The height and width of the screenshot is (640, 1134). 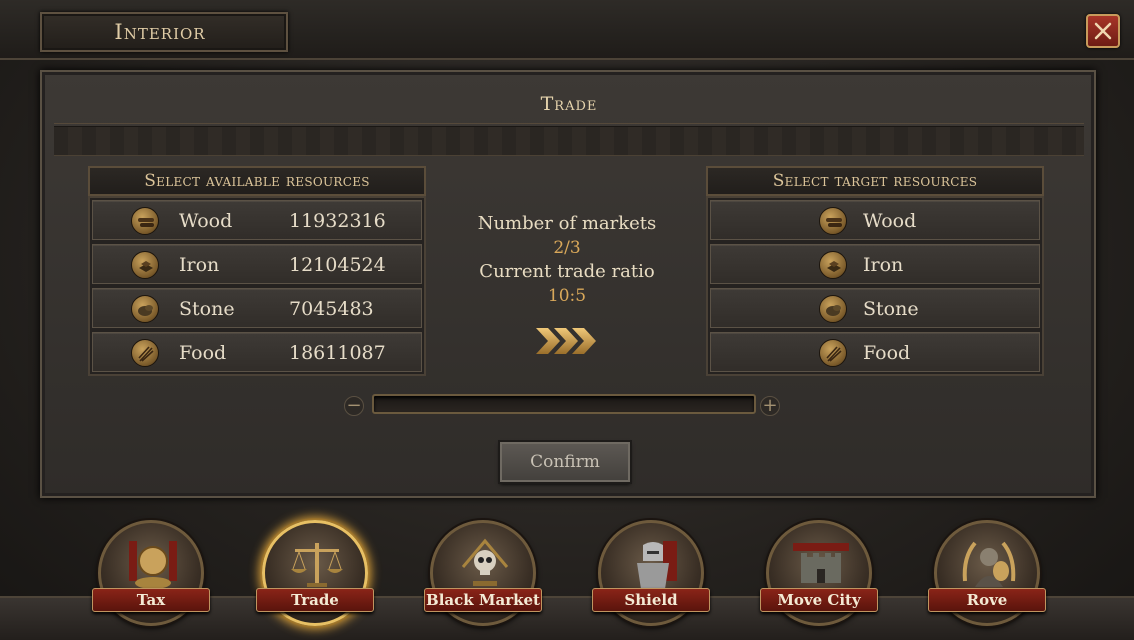 I want to click on markets-label: Number of markets, so click(x=567, y=223).